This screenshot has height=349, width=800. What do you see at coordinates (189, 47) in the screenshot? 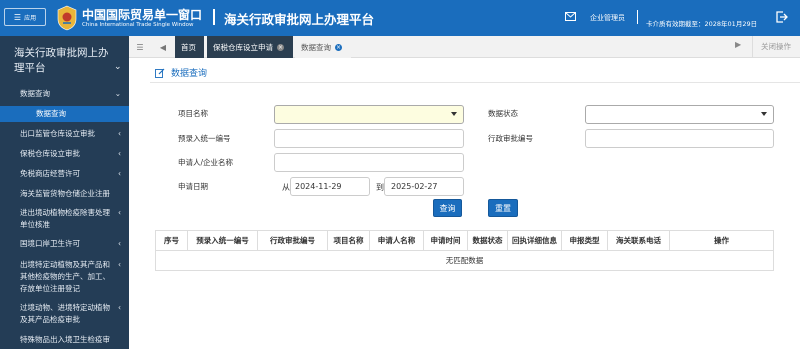
I see `tab-home: 首页` at bounding box center [189, 47].